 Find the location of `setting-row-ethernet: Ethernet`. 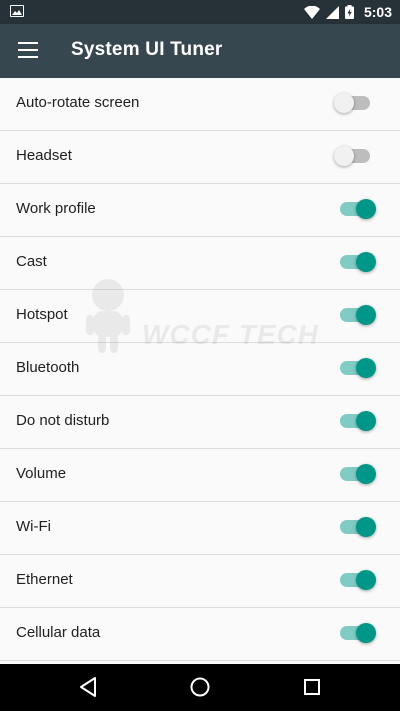

setting-row-ethernet: Ethernet is located at coordinates (200, 581).